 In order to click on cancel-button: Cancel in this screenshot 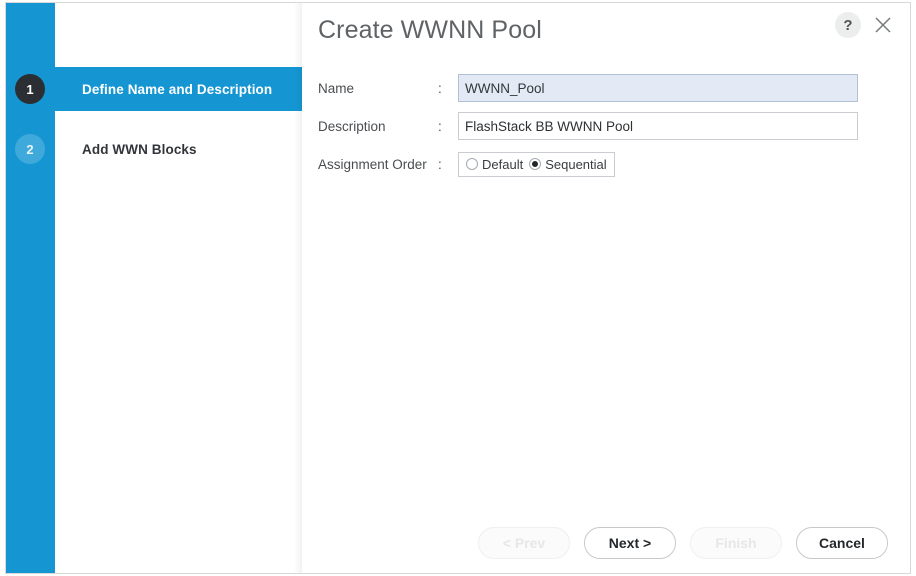, I will do `click(842, 543)`.